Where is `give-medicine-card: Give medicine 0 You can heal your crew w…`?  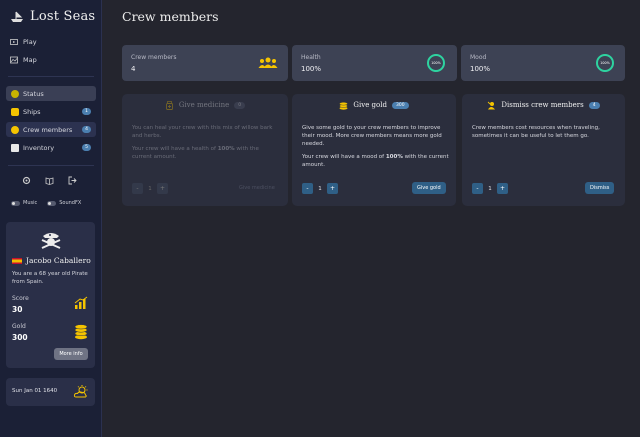 give-medicine-card: Give medicine 0 You can heal your crew w… is located at coordinates (205, 150).